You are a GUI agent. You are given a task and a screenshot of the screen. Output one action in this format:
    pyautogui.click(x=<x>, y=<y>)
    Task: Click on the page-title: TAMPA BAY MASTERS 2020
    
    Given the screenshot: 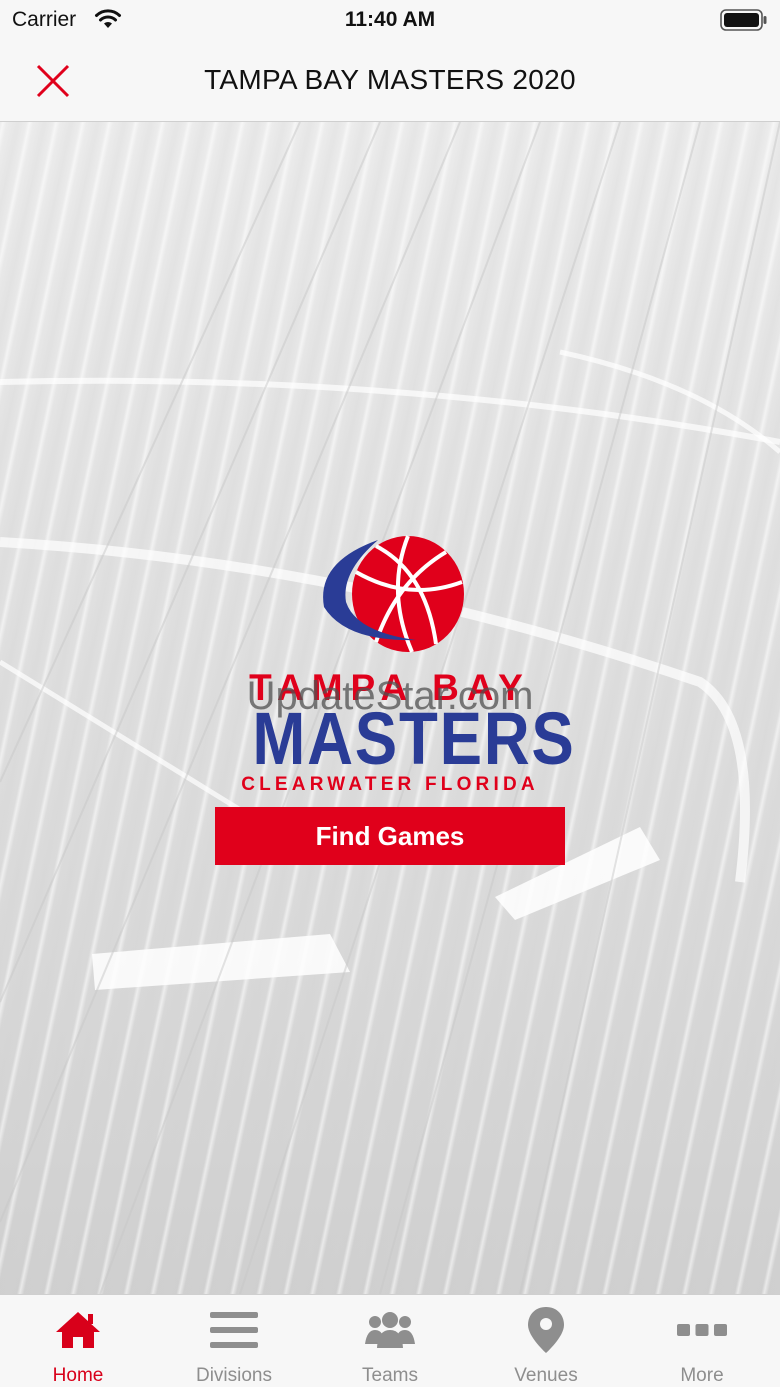 What is the action you would take?
    pyautogui.click(x=390, y=79)
    